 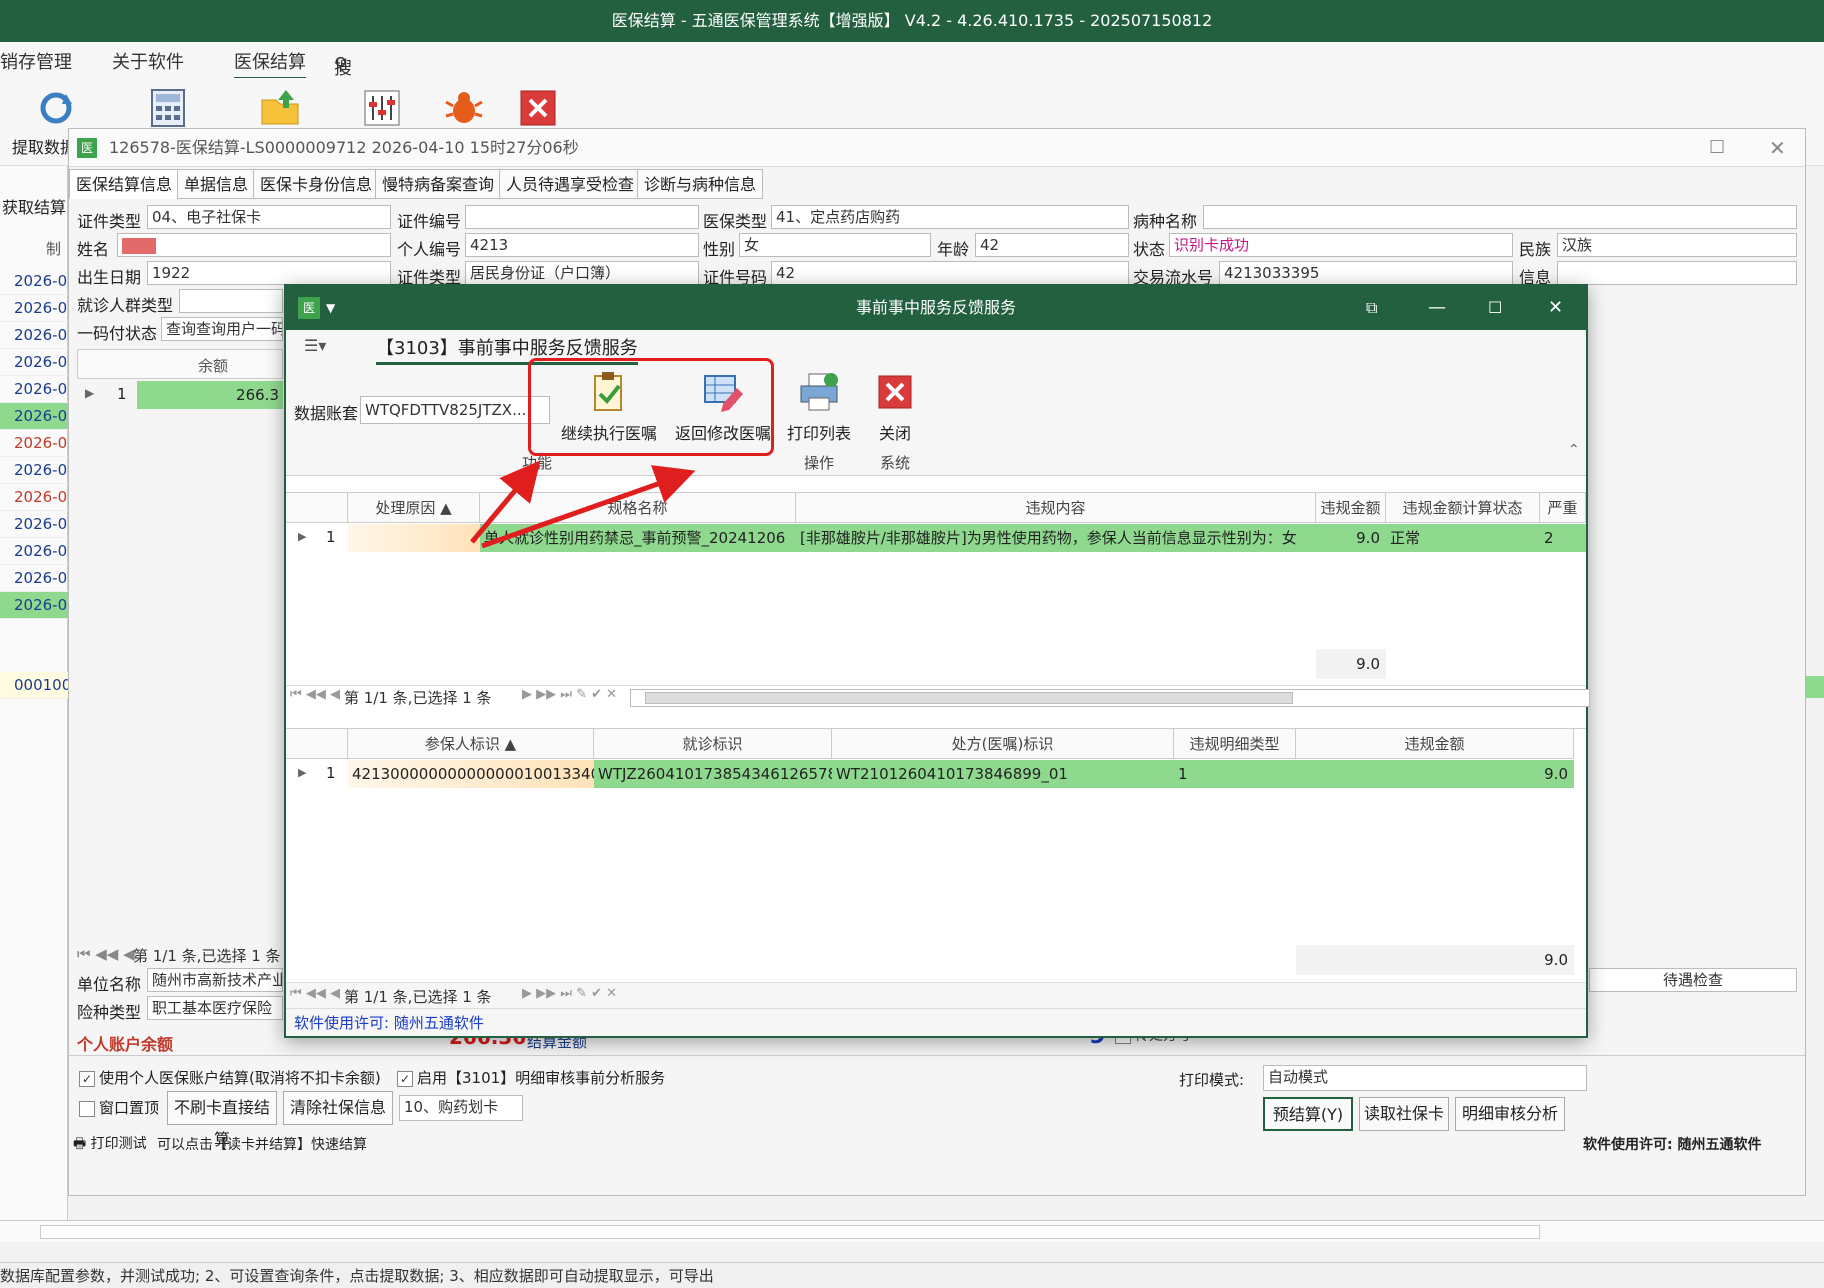 What do you see at coordinates (1052, 245) in the screenshot?
I see `age-field: 42` at bounding box center [1052, 245].